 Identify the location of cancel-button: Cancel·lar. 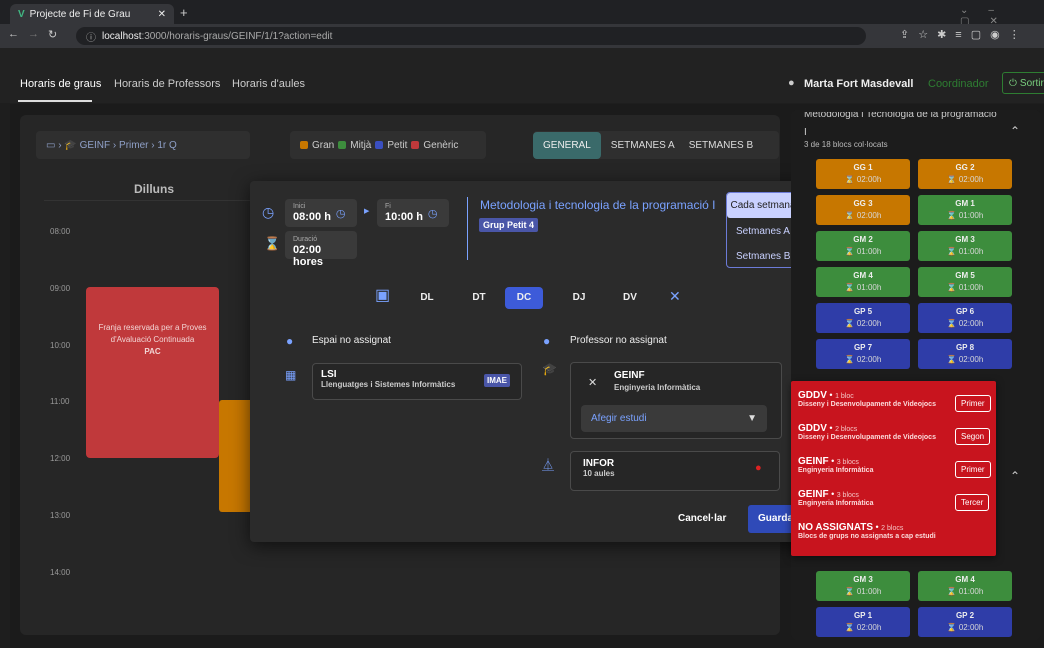
(702, 518).